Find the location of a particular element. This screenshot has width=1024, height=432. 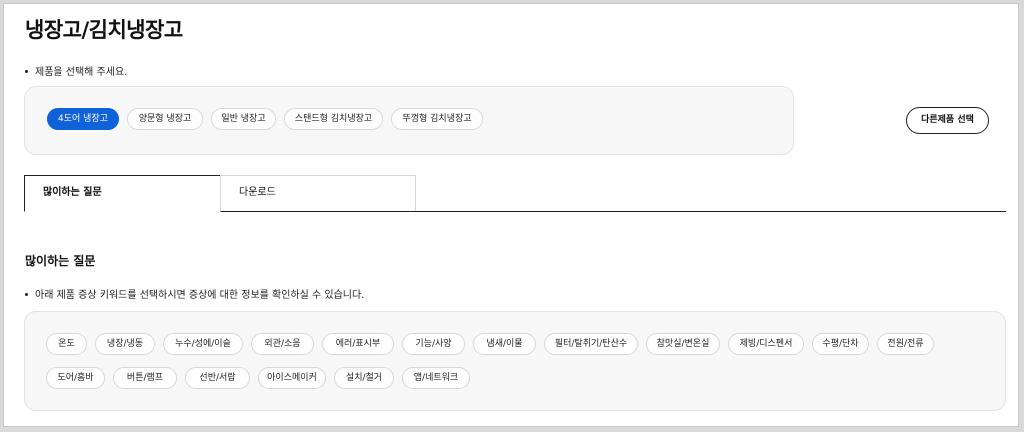

tab-faq: 많이하는 질문 is located at coordinates (122, 193).